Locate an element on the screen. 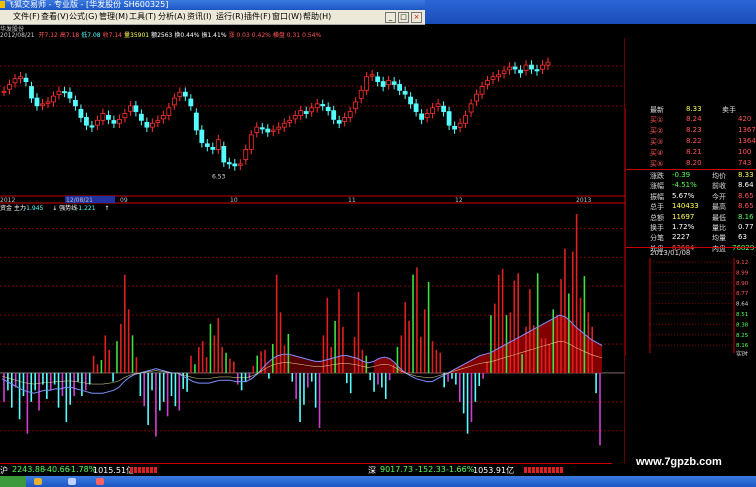  browser-icon is located at coordinates (72, 481).